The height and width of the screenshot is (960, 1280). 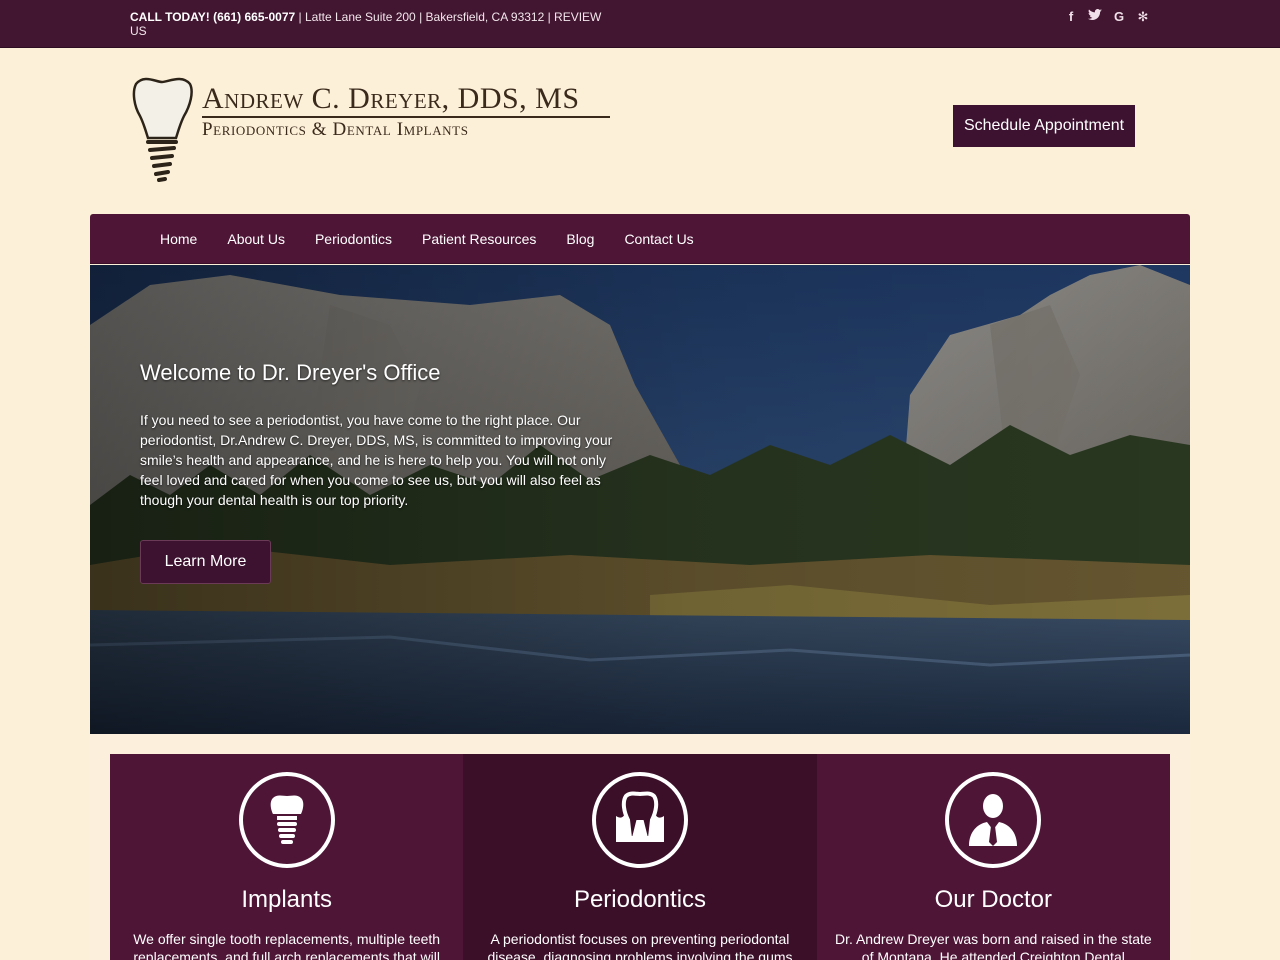 I want to click on twitter-icon, so click(x=1095, y=17).